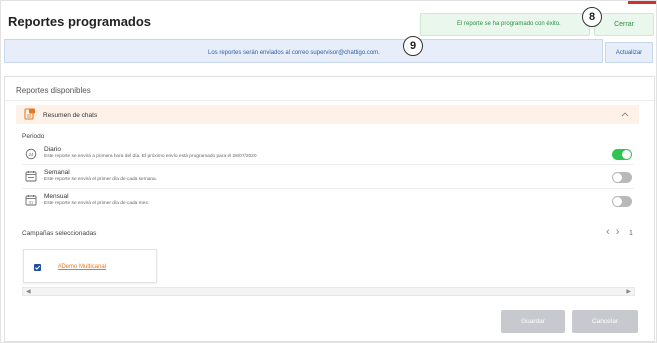 This screenshot has width=657, height=343. What do you see at coordinates (80, 21) in the screenshot?
I see `page-title: Reportes programados` at bounding box center [80, 21].